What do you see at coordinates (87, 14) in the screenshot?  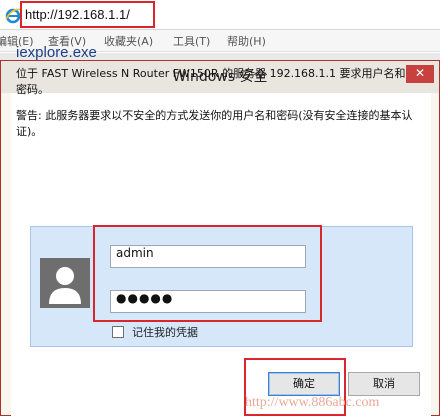 I see `url-highlight-box` at bounding box center [87, 14].